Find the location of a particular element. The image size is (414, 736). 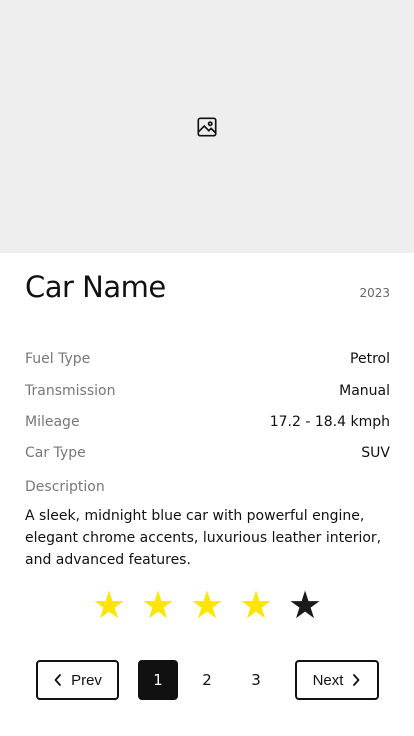

prev-button: Prev is located at coordinates (77, 680).